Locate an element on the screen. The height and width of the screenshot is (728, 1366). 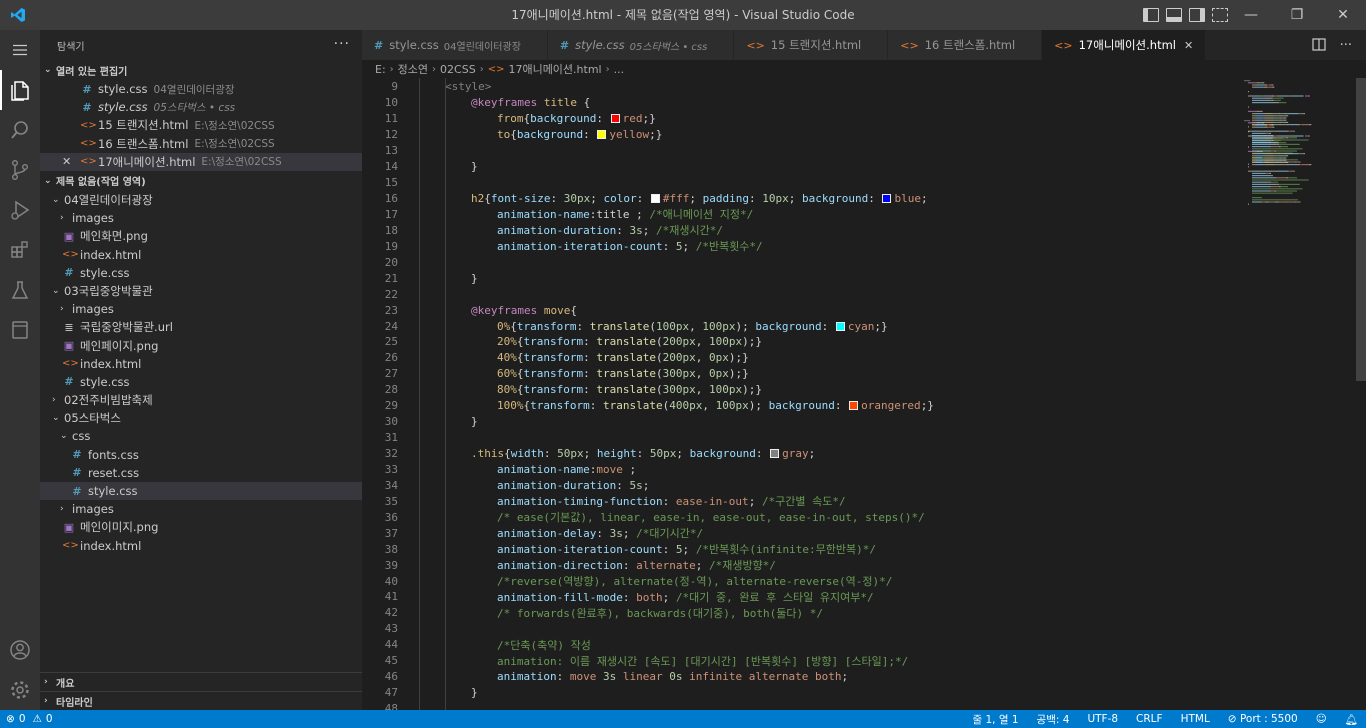
tree-folder: ⌄ 03국립중앙박물관 is located at coordinates (201, 291).